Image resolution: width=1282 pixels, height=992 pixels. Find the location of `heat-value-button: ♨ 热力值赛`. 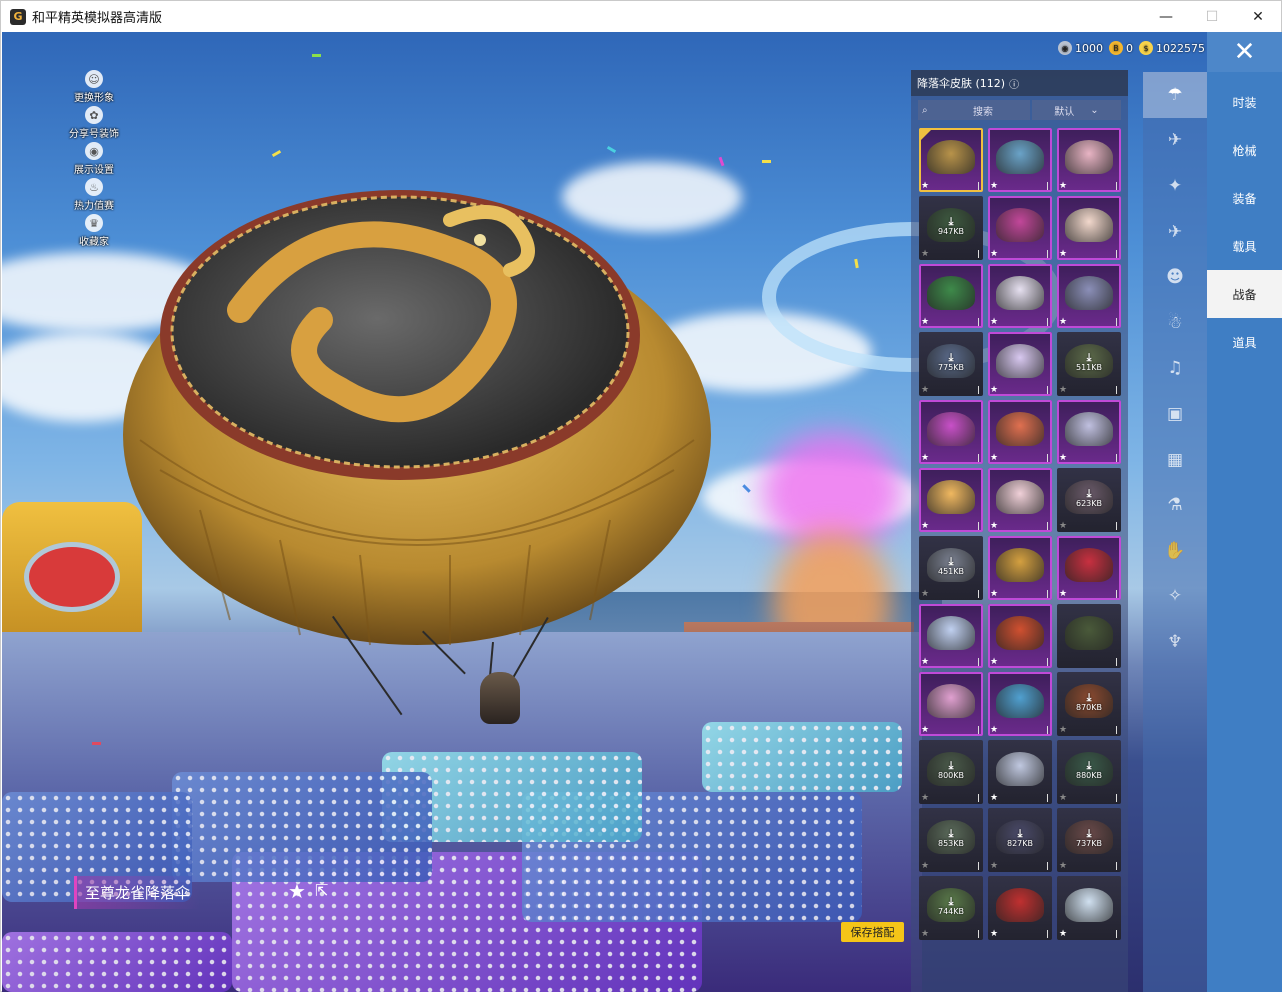

heat-value-button: ♨ 热力值赛 is located at coordinates (94, 196).